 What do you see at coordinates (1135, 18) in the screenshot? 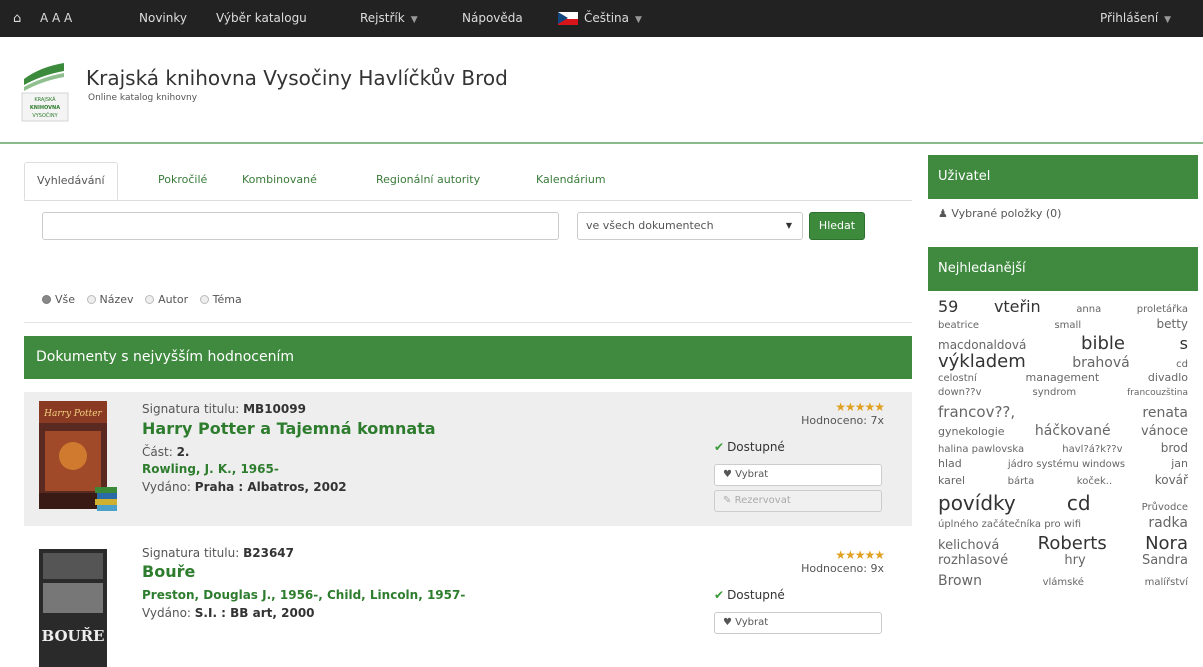
I see `nav-prihlaseni: Přihlášení ▼` at bounding box center [1135, 18].